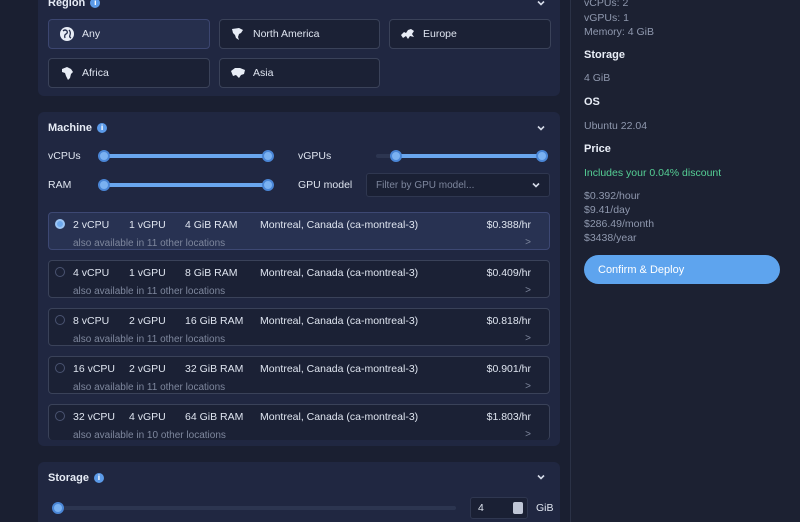  Describe the element at coordinates (91, 321) in the screenshot. I see `vcpu-count: 8 vCPU` at that location.